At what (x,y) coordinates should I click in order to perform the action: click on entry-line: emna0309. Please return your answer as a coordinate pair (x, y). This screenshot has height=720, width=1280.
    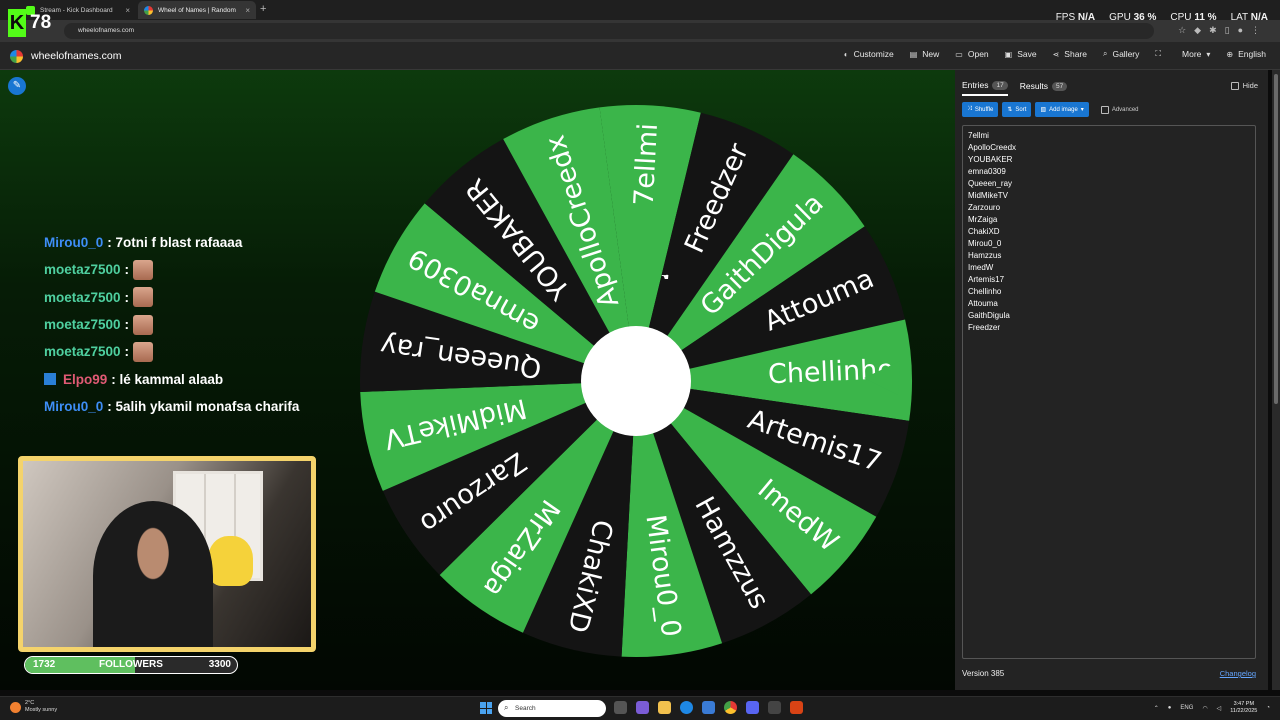
    Looking at the image, I should click on (987, 171).